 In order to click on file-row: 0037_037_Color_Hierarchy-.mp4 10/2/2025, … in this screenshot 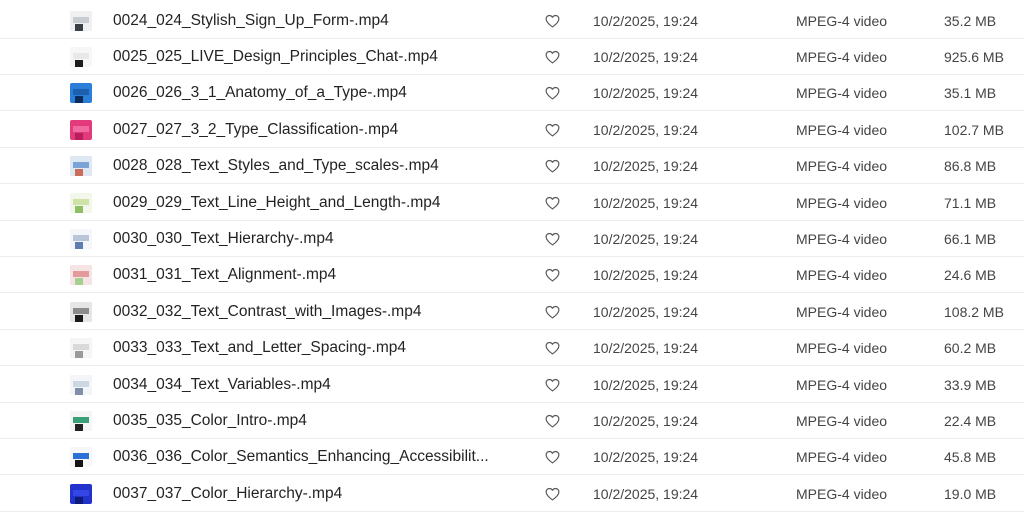, I will do `click(512, 494)`.